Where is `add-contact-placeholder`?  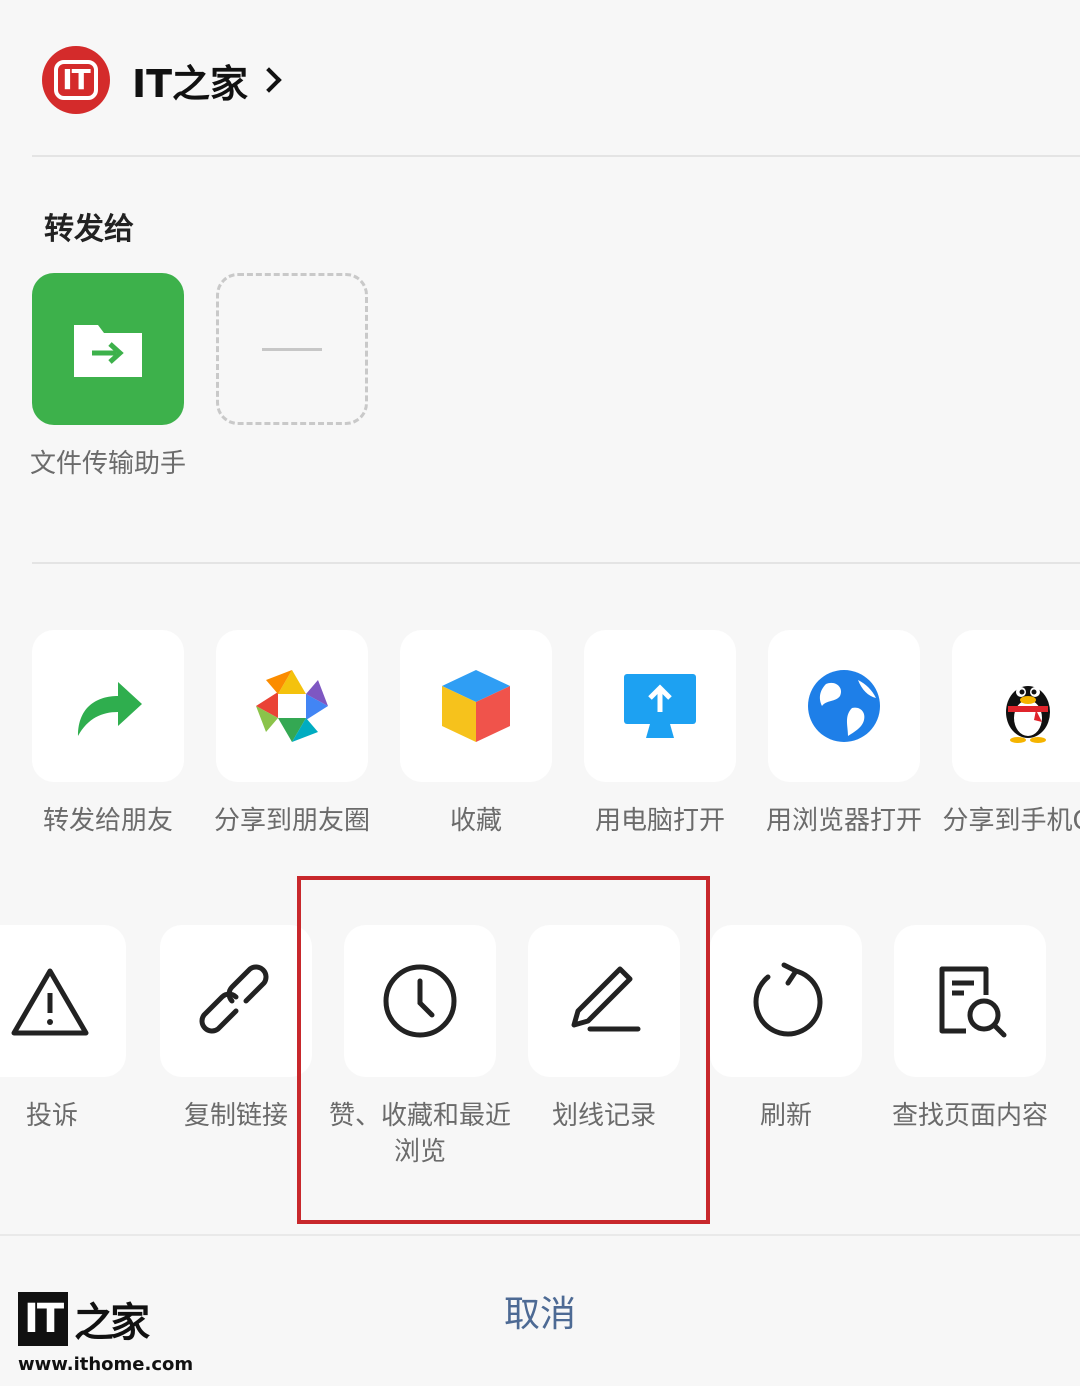
add-contact-placeholder is located at coordinates (292, 349).